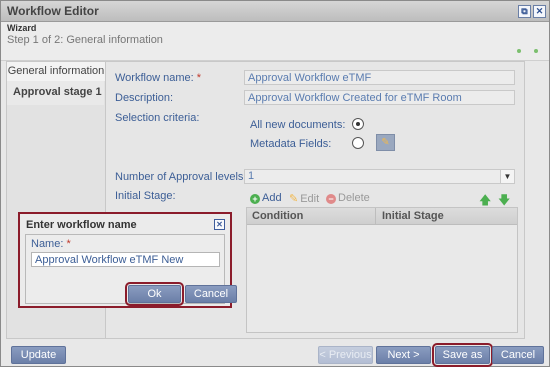 The height and width of the screenshot is (367, 550). I want to click on dialog-name-input: Approval Workflow eTMF New, so click(125, 259).